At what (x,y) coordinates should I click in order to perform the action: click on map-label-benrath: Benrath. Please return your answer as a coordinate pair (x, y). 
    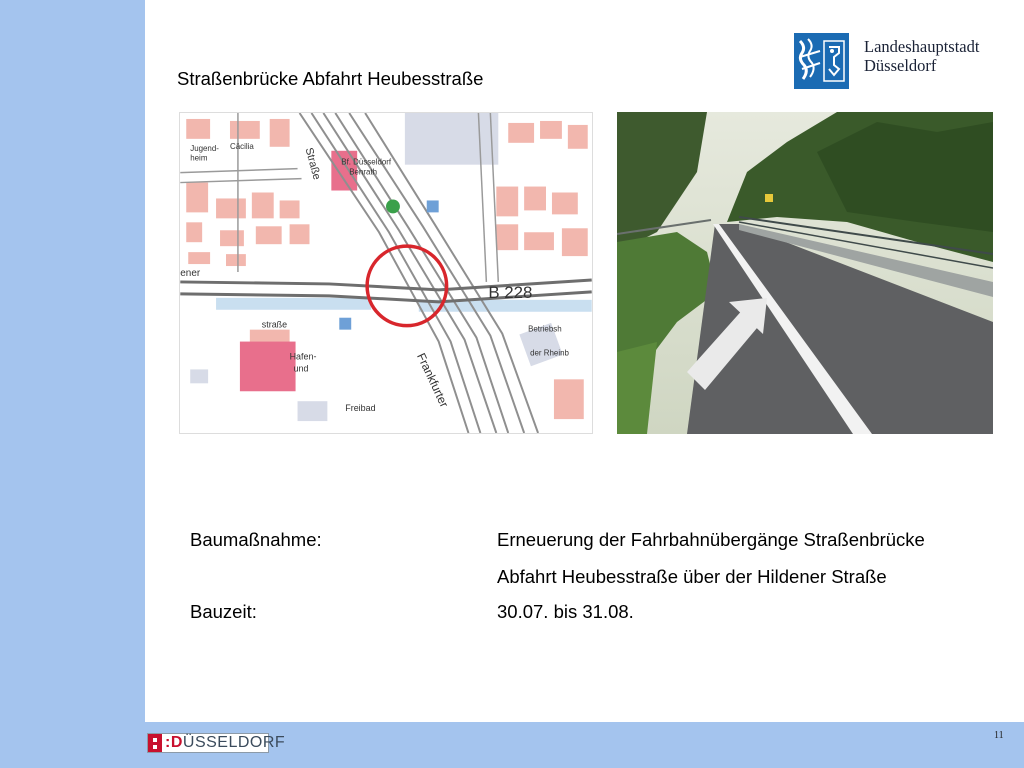
    Looking at the image, I should click on (363, 172).